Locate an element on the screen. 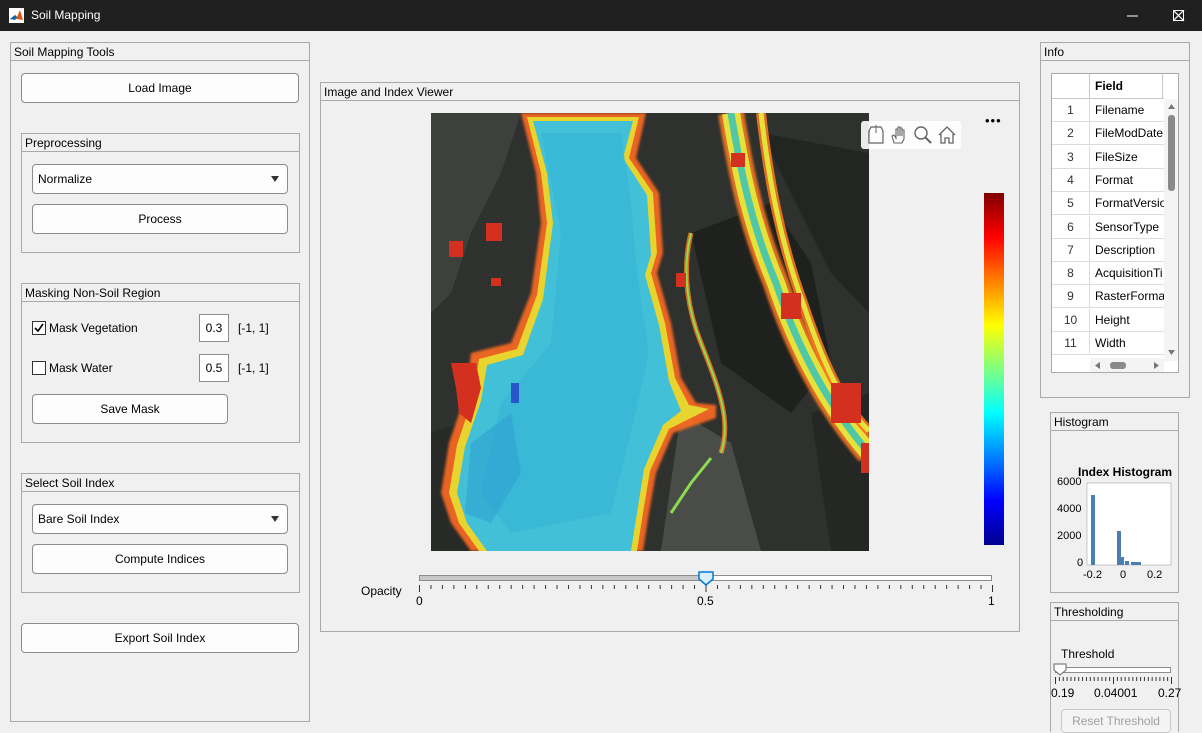 The width and height of the screenshot is (1202, 733). column-separator is located at coordinates (1162, 86).